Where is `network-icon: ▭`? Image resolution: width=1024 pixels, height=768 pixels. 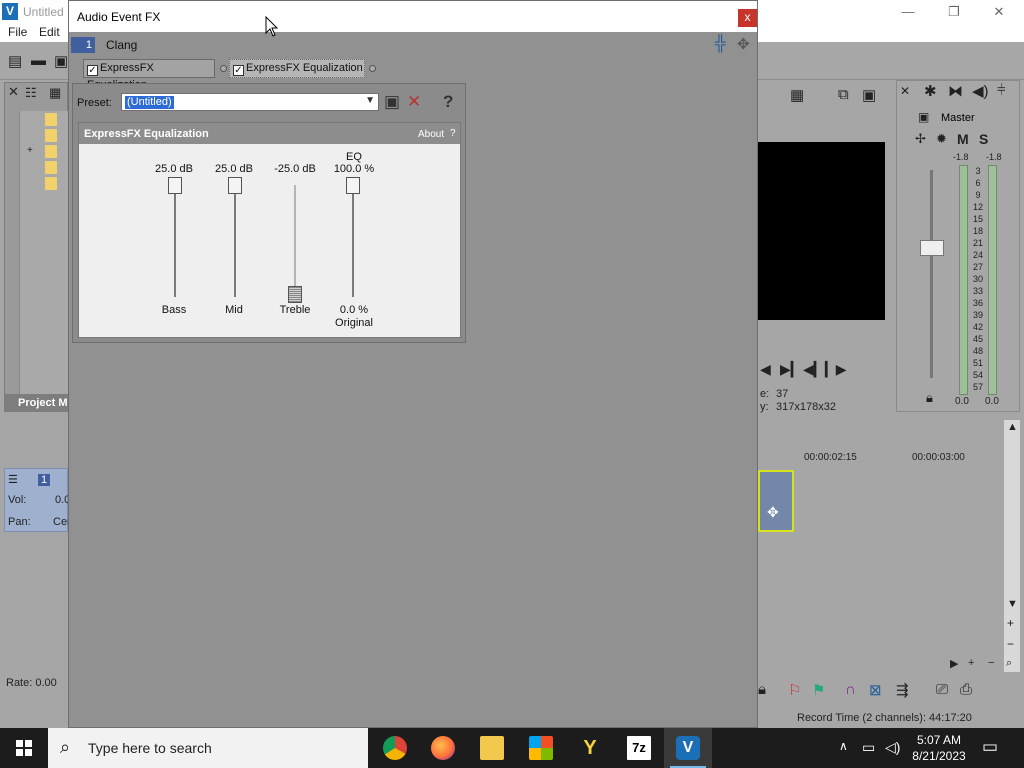 network-icon: ▭ is located at coordinates (868, 747).